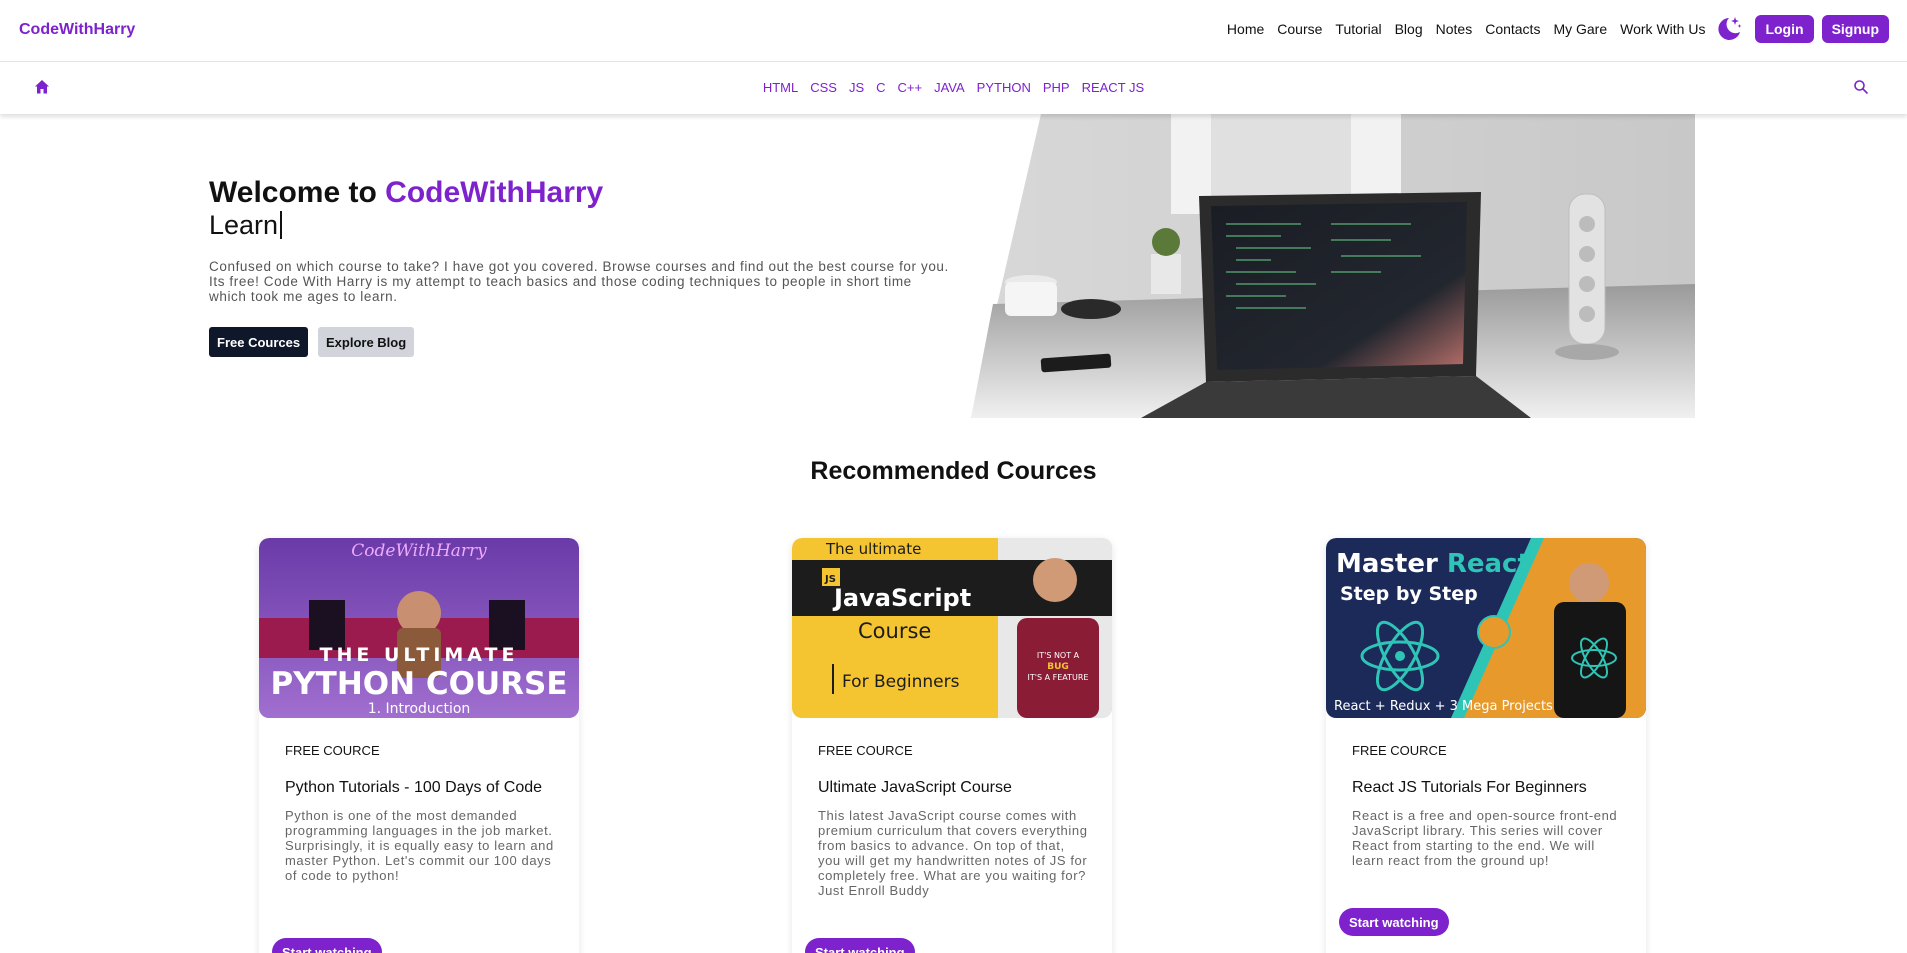  What do you see at coordinates (297, 192) in the screenshot?
I see `hero-title-prefix: Welcome to` at bounding box center [297, 192].